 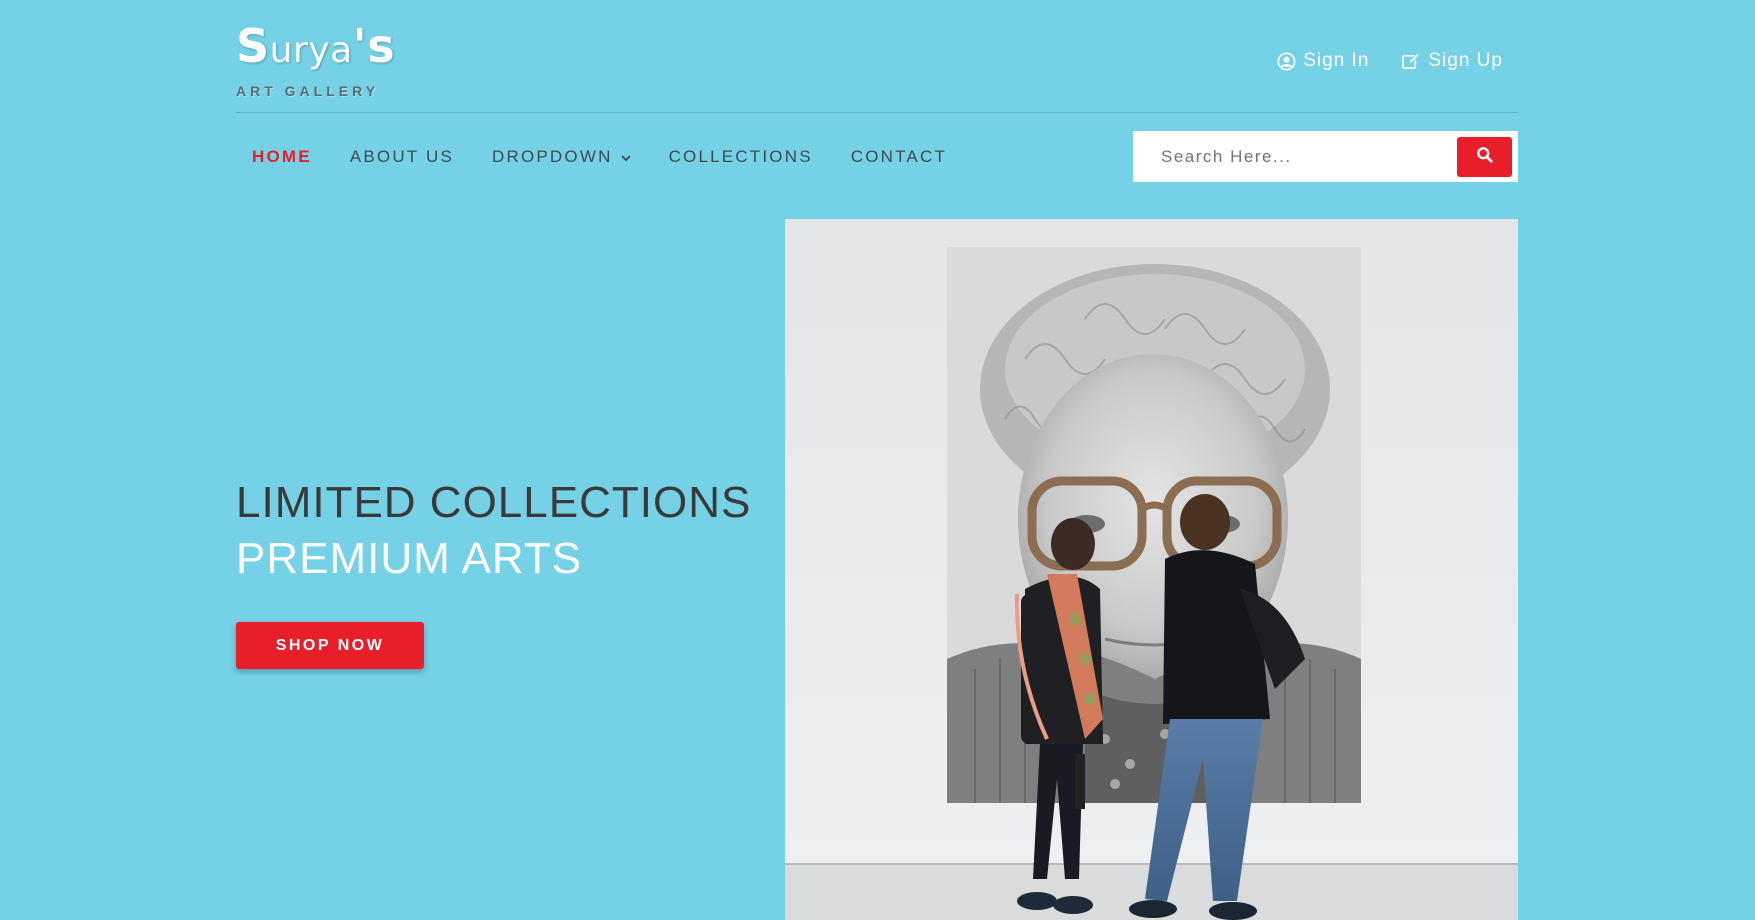 I want to click on nav-item-dropdown: DROPDOWN, so click(x=561, y=157).